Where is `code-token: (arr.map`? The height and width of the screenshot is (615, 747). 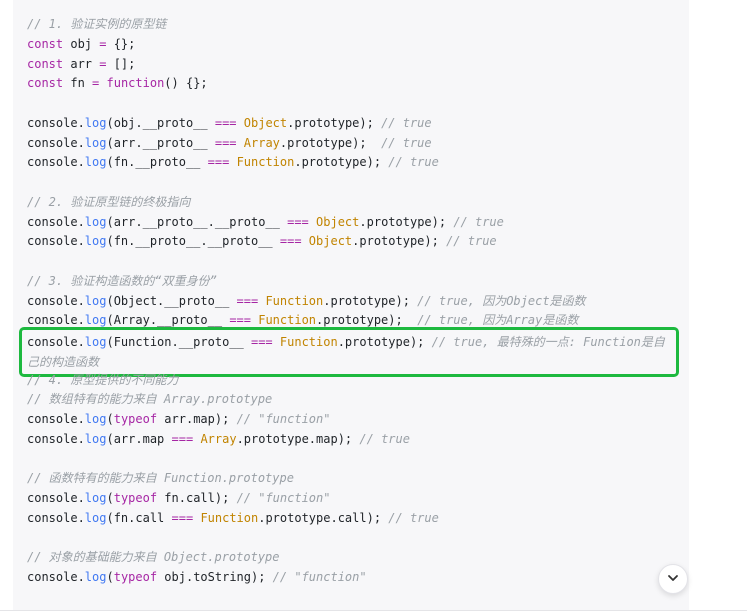
code-token: (arr.map is located at coordinates (139, 438).